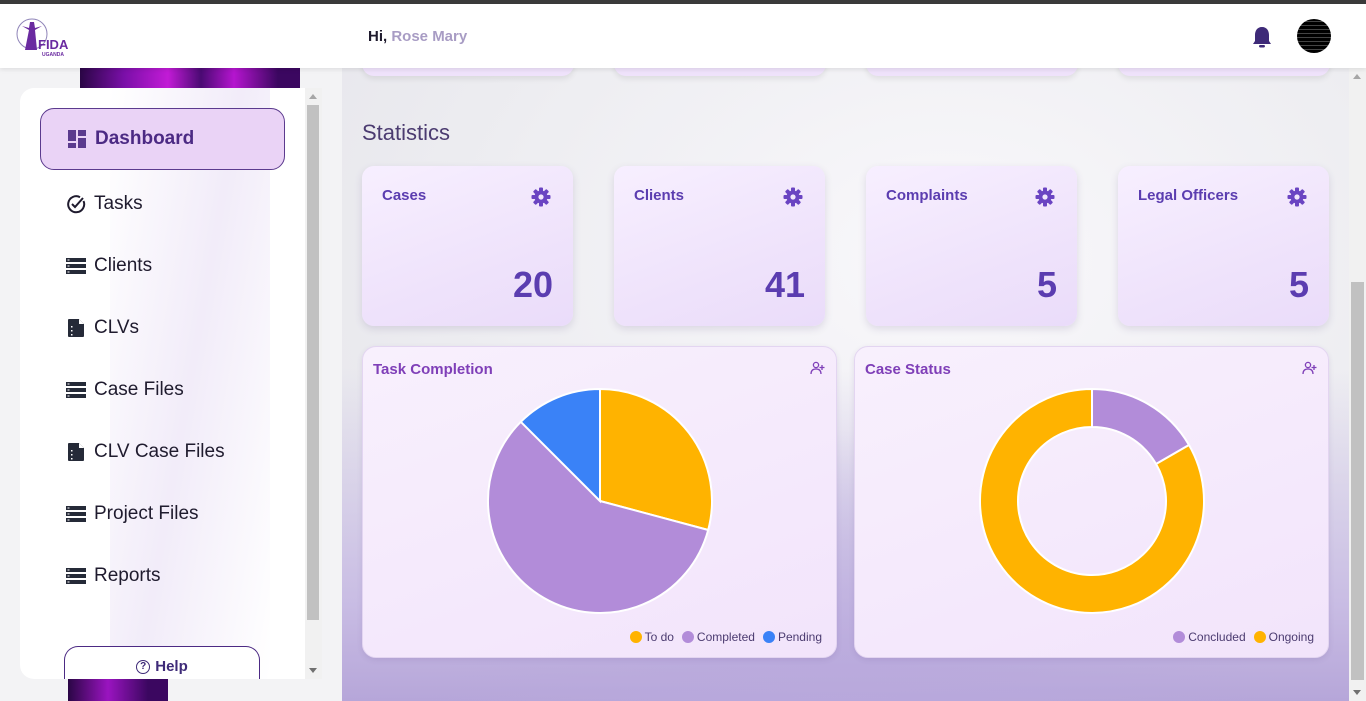 Image resolution: width=1366 pixels, height=701 pixels. Describe the element at coordinates (117, 327) in the screenshot. I see `sidebar-item-label: CLVs` at that location.